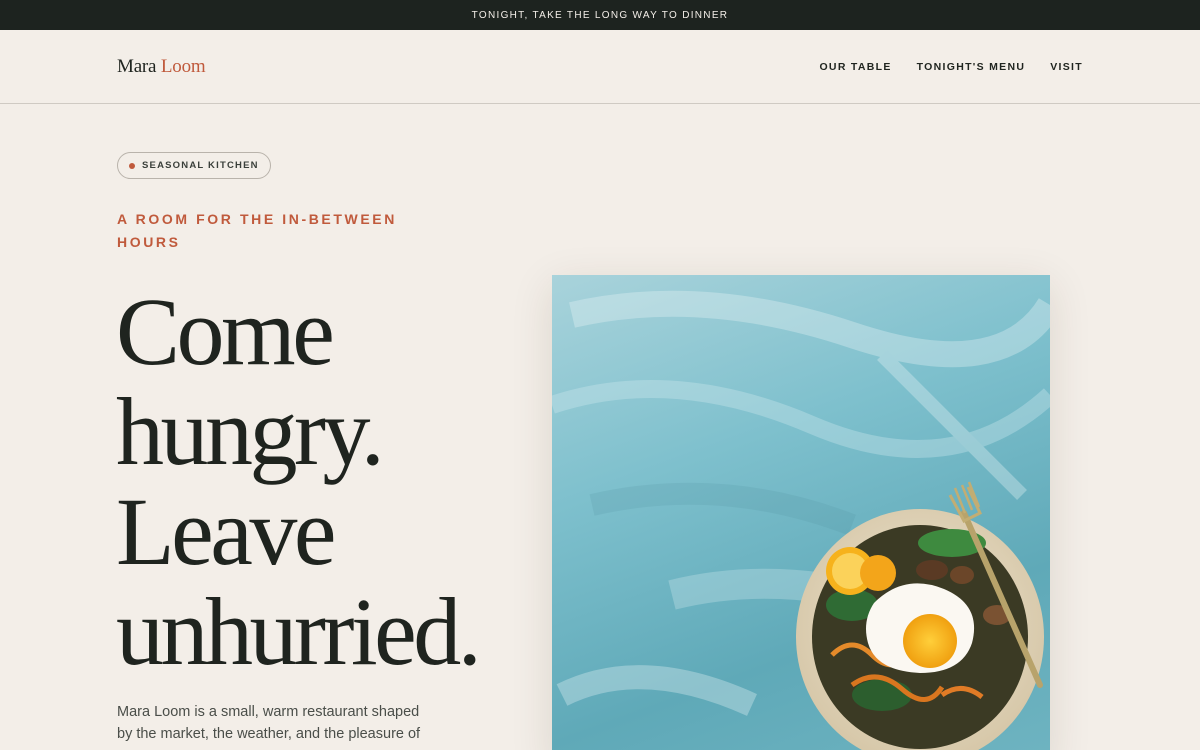 This screenshot has height=750, width=1200. I want to click on nav-link-visit: VISIT, so click(1066, 67).